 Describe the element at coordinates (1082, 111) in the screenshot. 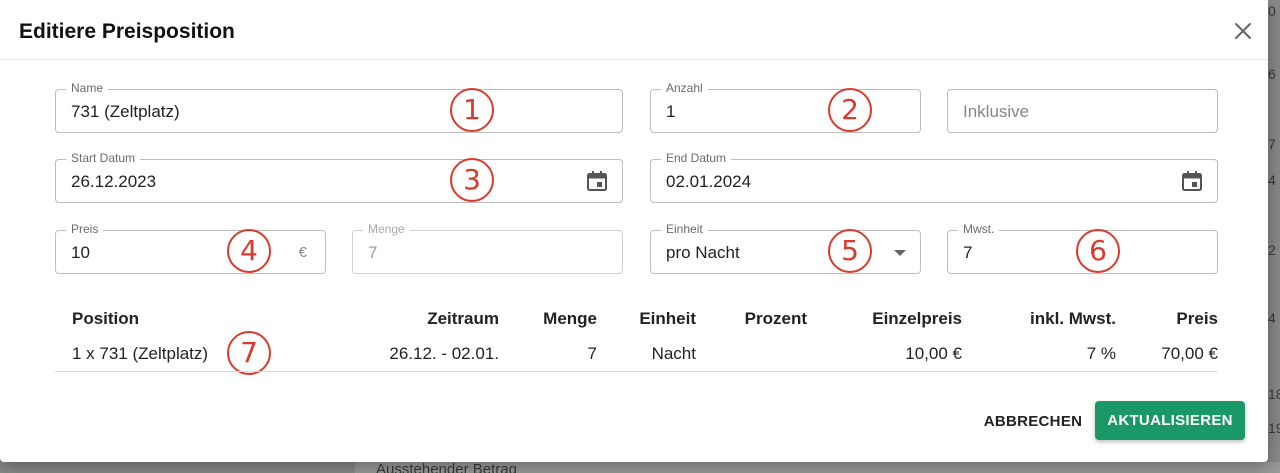

I see `inklusive-field: Inklusive` at that location.